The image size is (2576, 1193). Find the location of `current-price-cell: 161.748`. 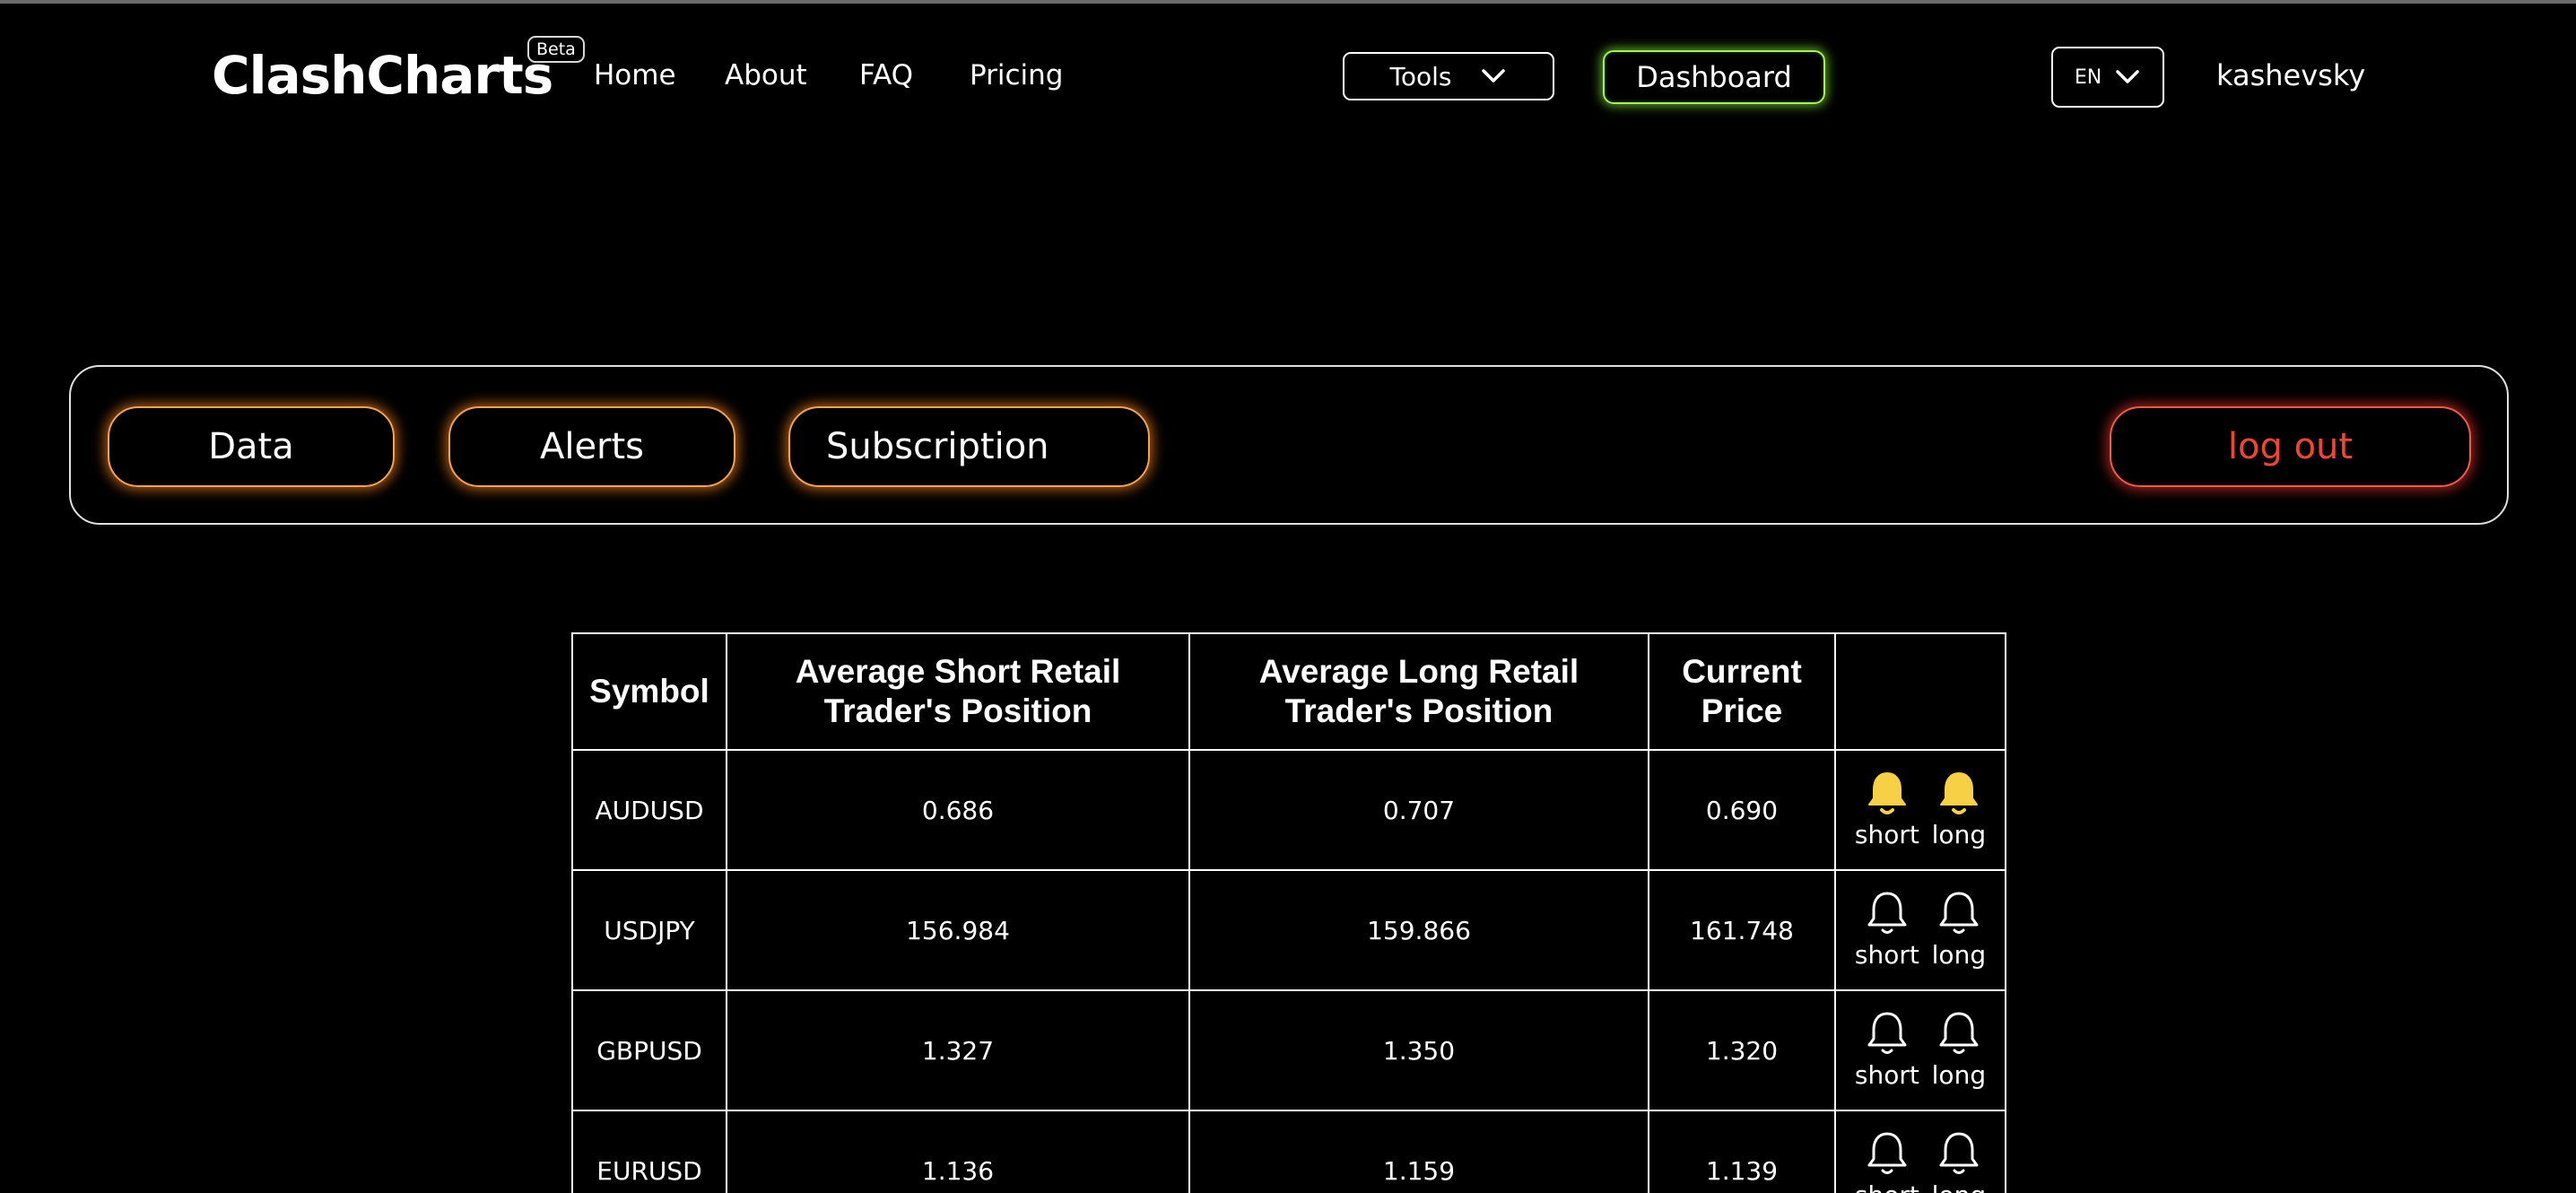

current-price-cell: 161.748 is located at coordinates (1742, 930).